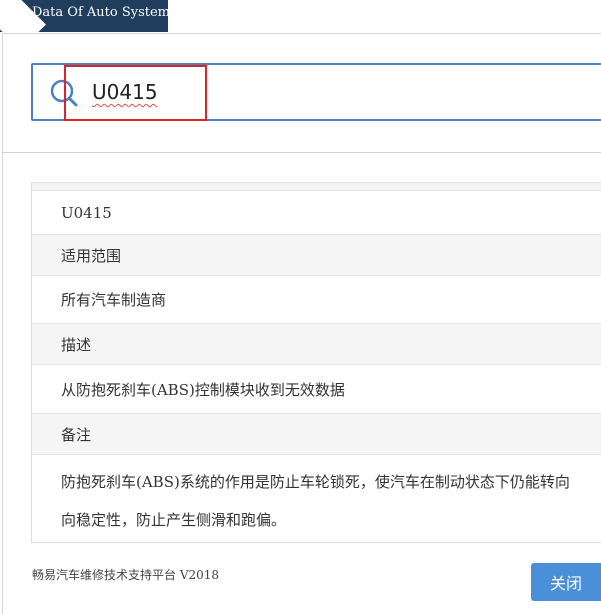  What do you see at coordinates (76, 344) in the screenshot?
I see `desc-label: 描述` at bounding box center [76, 344].